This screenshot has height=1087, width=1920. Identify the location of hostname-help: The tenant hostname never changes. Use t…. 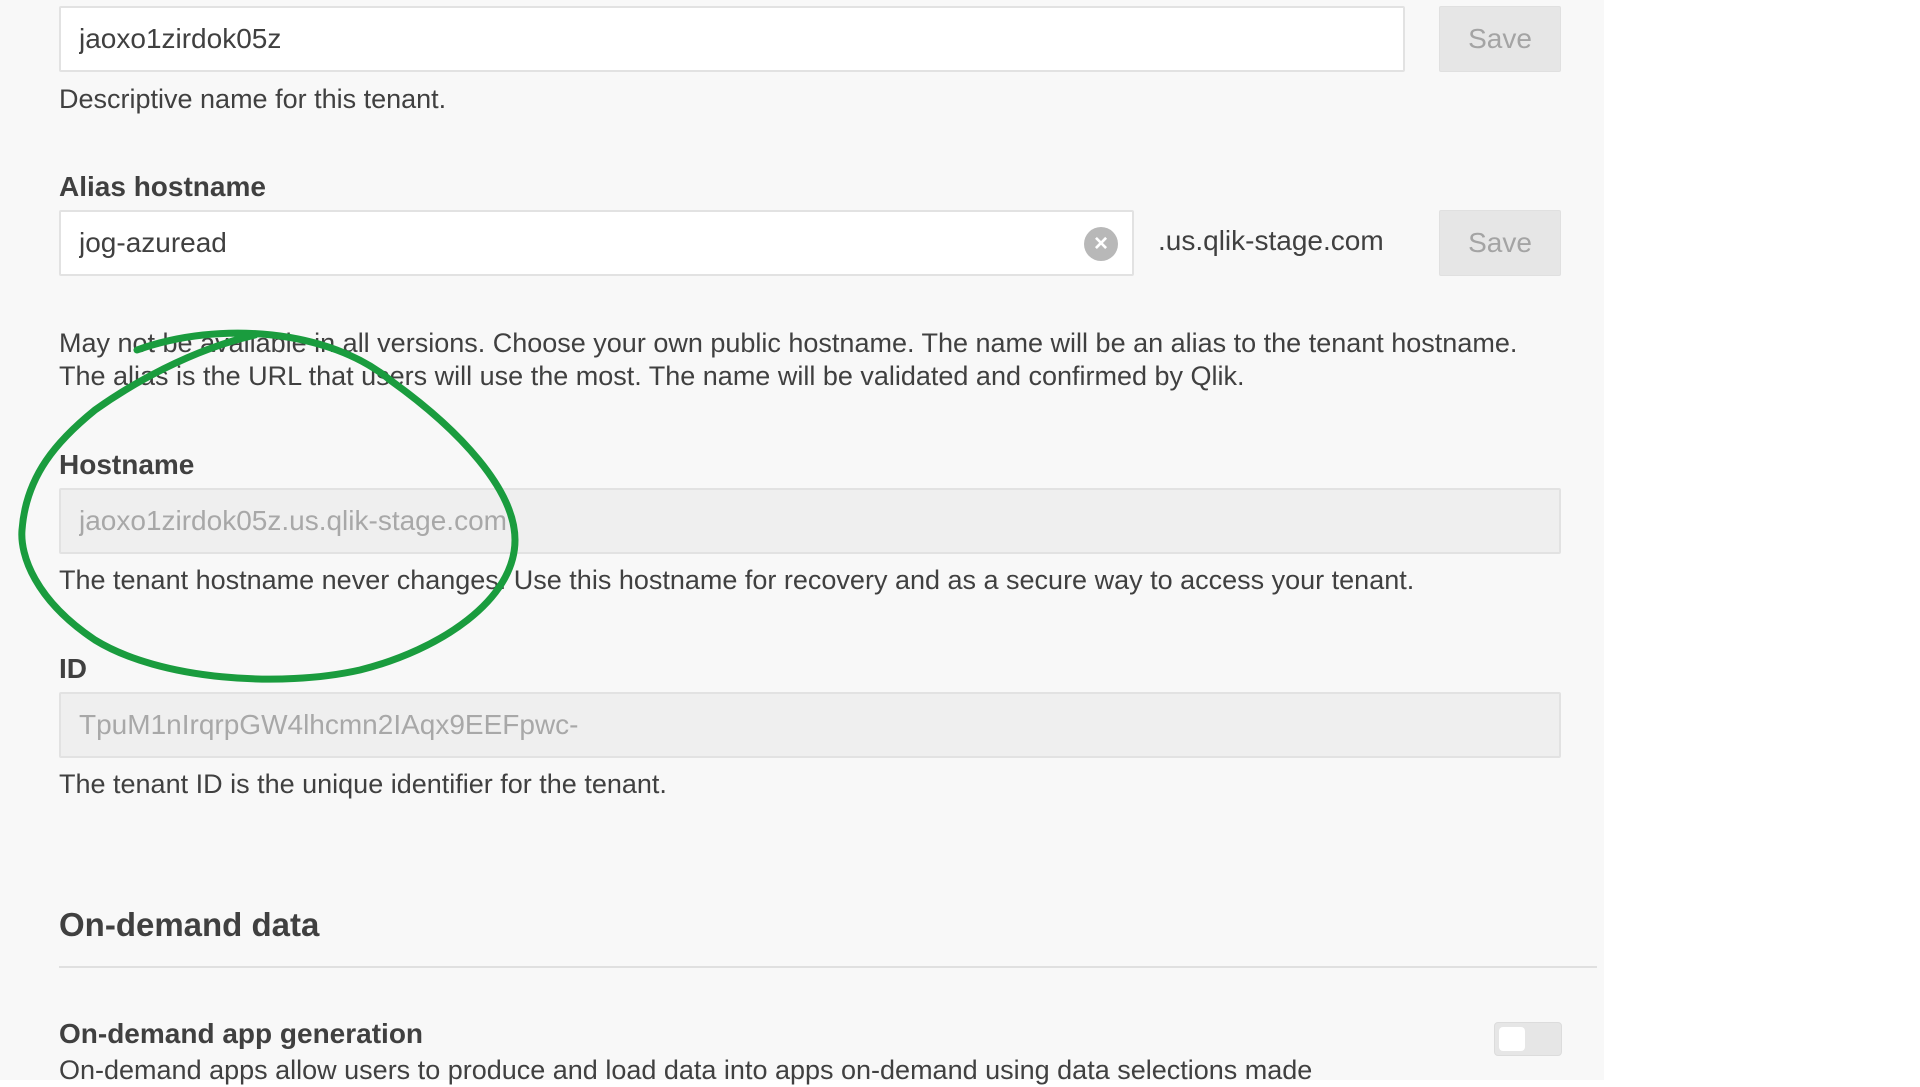
(737, 580).